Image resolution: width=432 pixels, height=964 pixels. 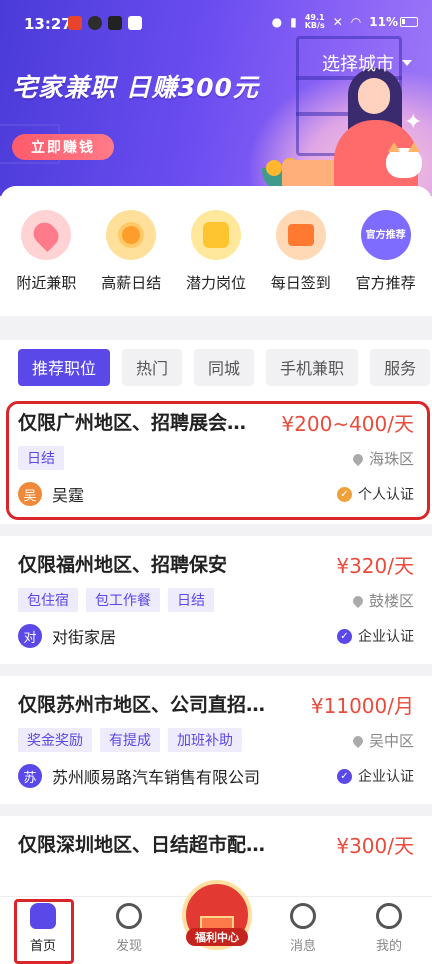 I want to click on vibrate-icon: ▮, so click(x=293, y=22).